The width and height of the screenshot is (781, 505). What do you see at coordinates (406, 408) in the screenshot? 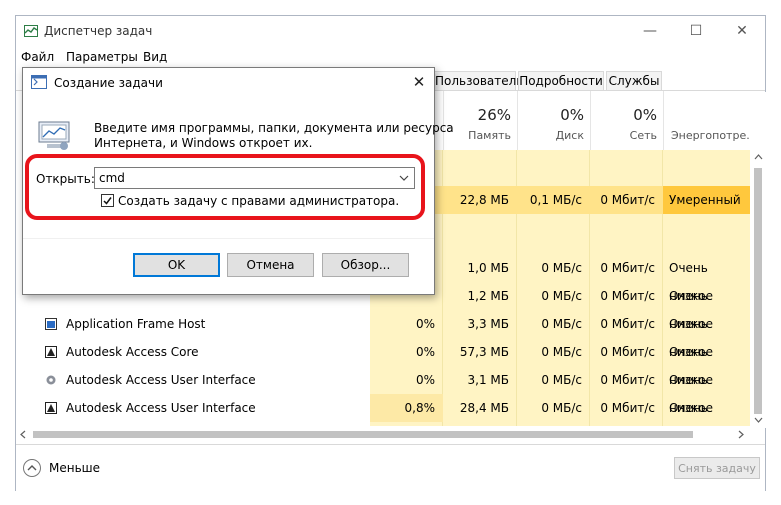
I see `cell-cpu: 0,8%` at bounding box center [406, 408].